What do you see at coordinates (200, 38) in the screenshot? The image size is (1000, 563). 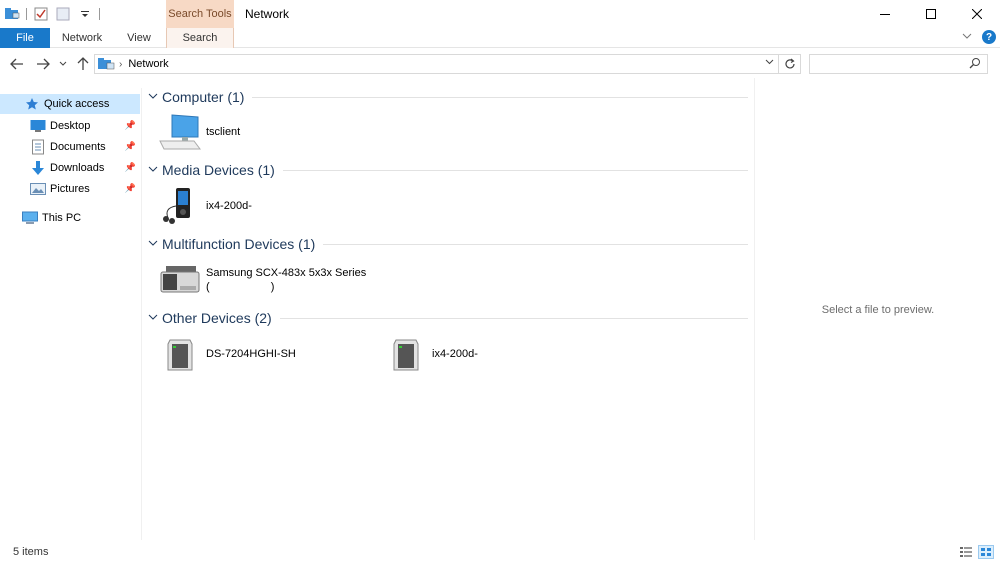 I see `tab-search: Search` at bounding box center [200, 38].